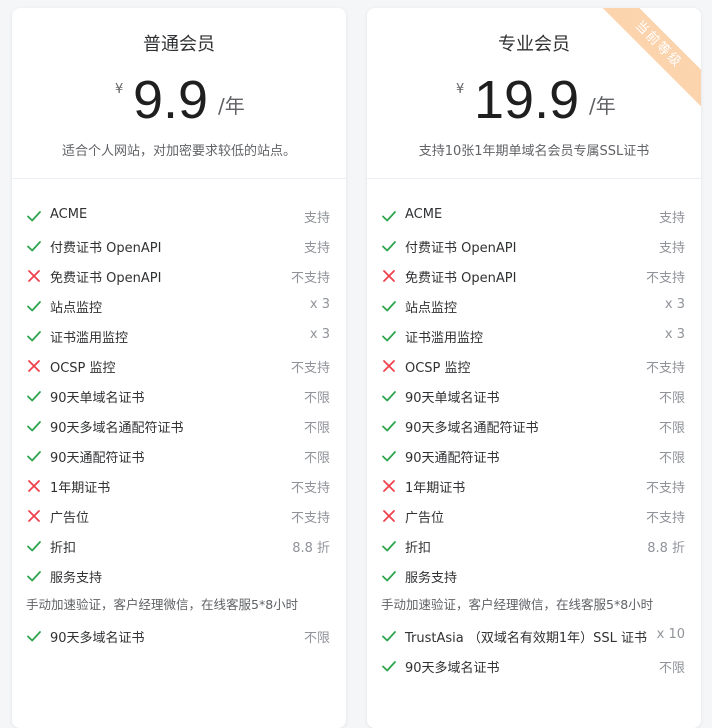 Image resolution: width=712 pixels, height=728 pixels. I want to click on plan-header: 普通会员 ¥ 9.9 /年 适合个人网站，对加密要求较低的站点。, so click(179, 93).